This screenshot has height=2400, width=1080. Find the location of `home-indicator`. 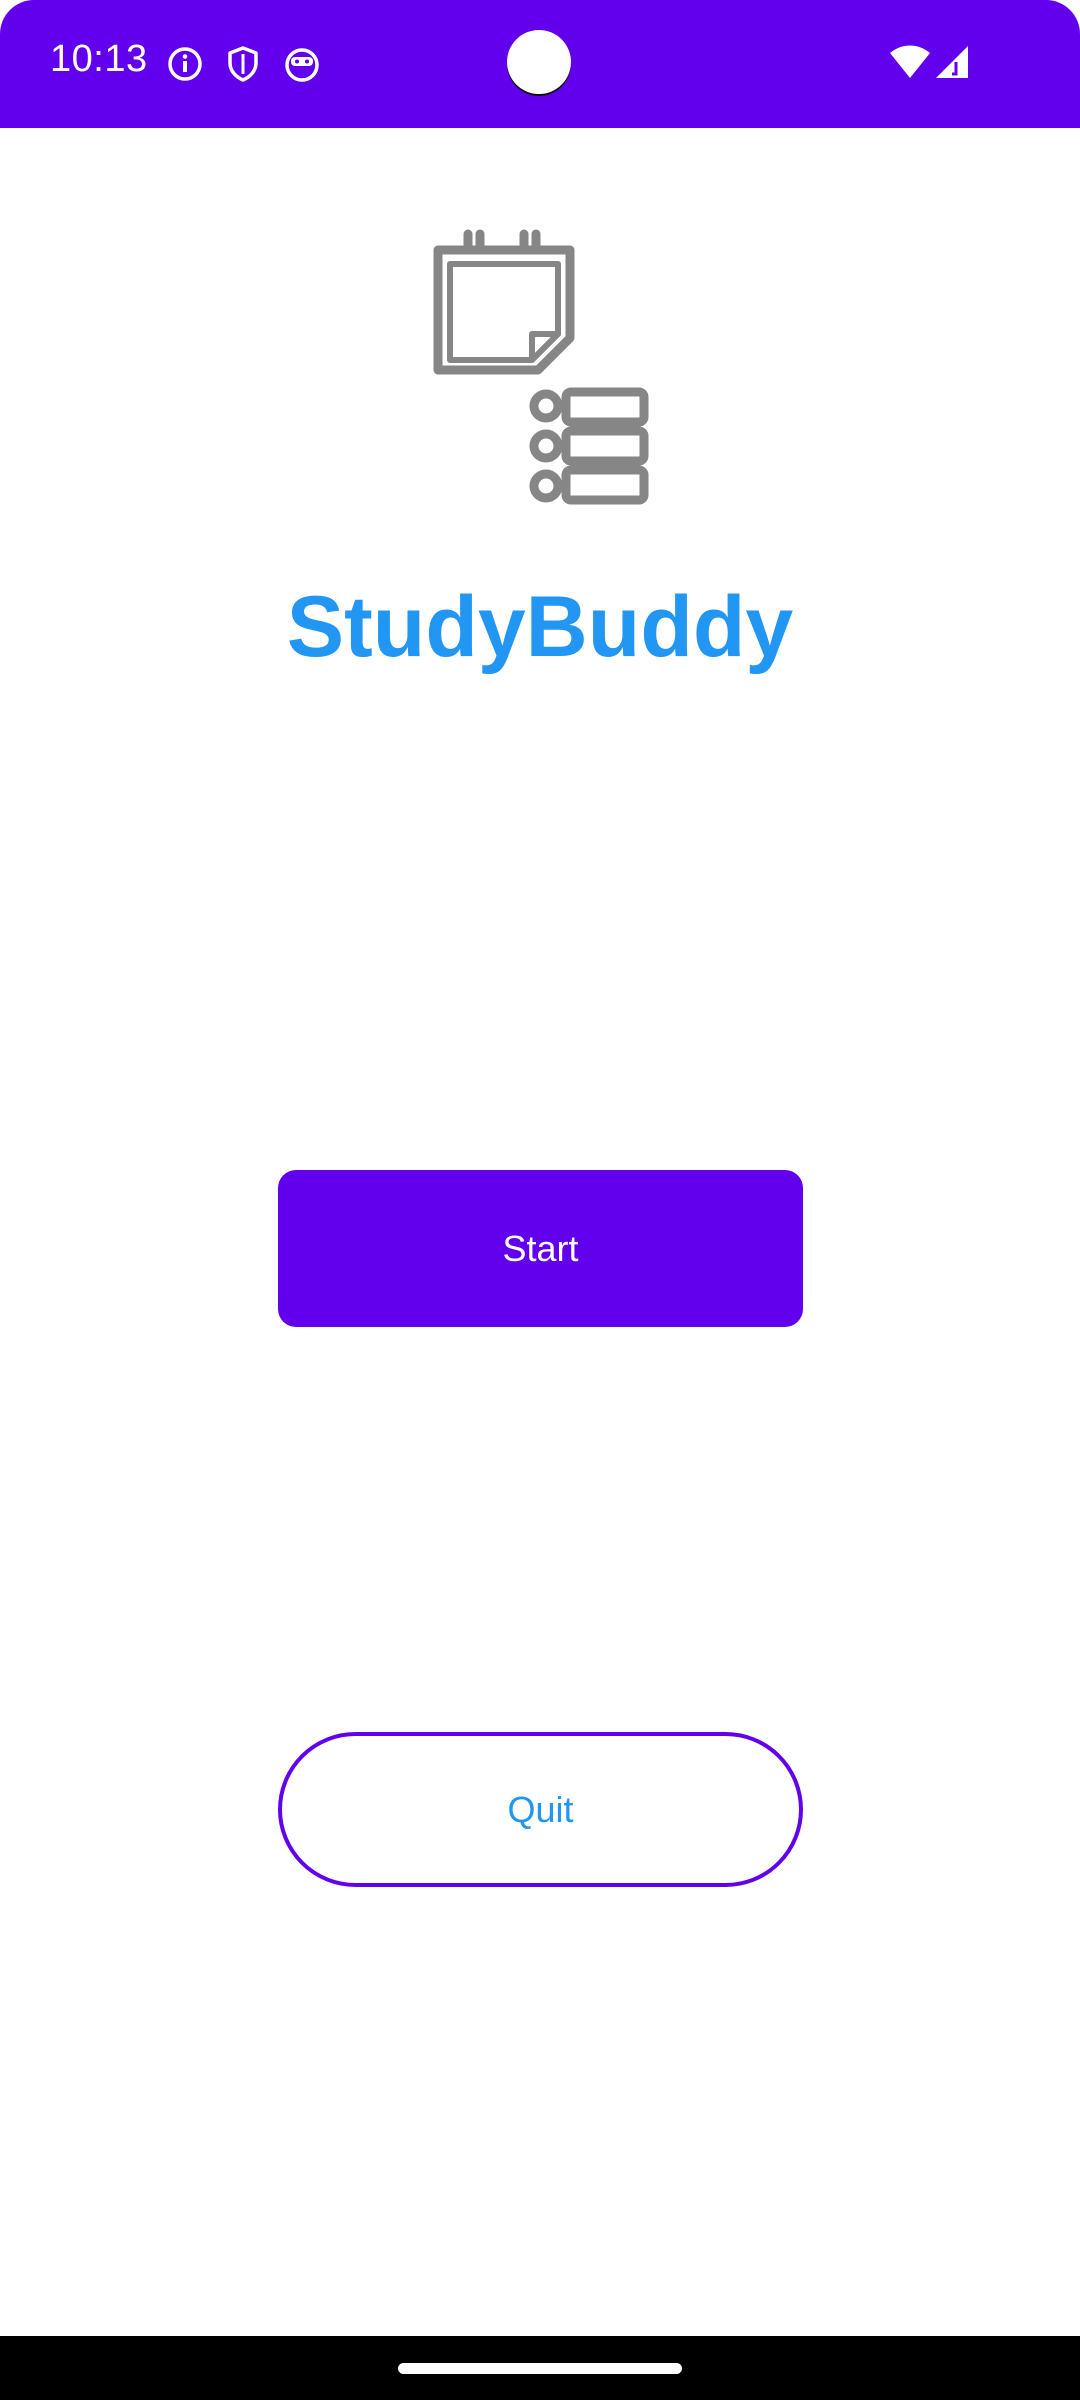

home-indicator is located at coordinates (540, 2368).